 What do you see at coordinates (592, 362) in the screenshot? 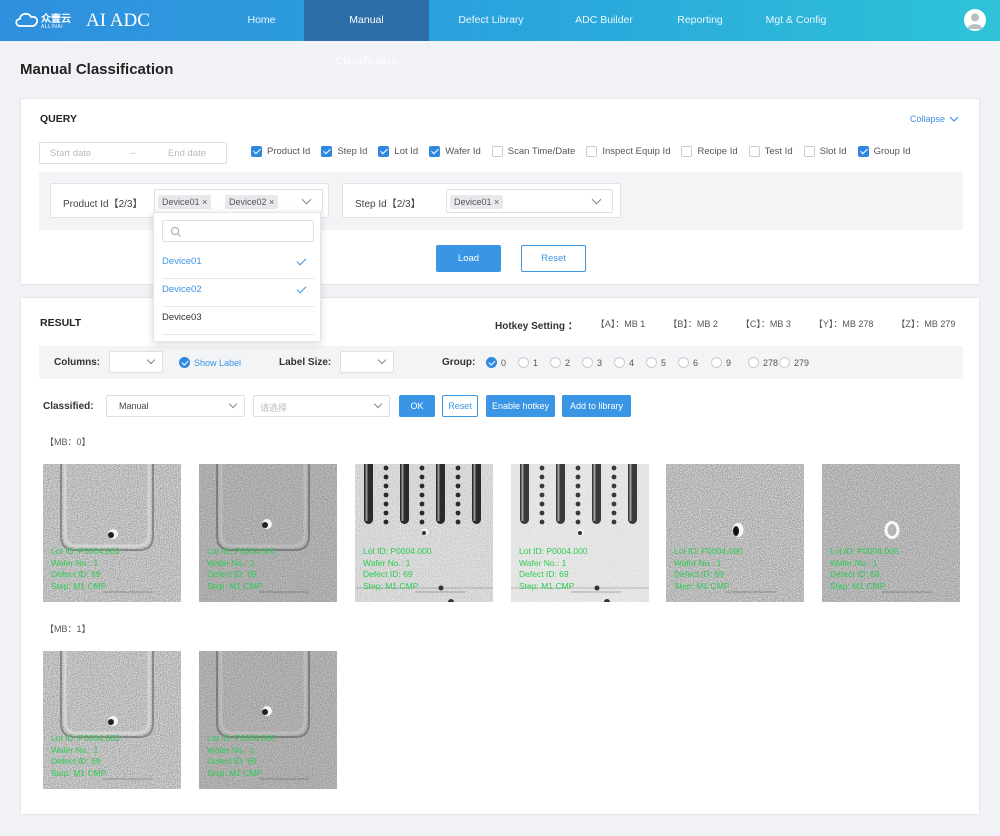
I see `group-radio-3: 3` at bounding box center [592, 362].